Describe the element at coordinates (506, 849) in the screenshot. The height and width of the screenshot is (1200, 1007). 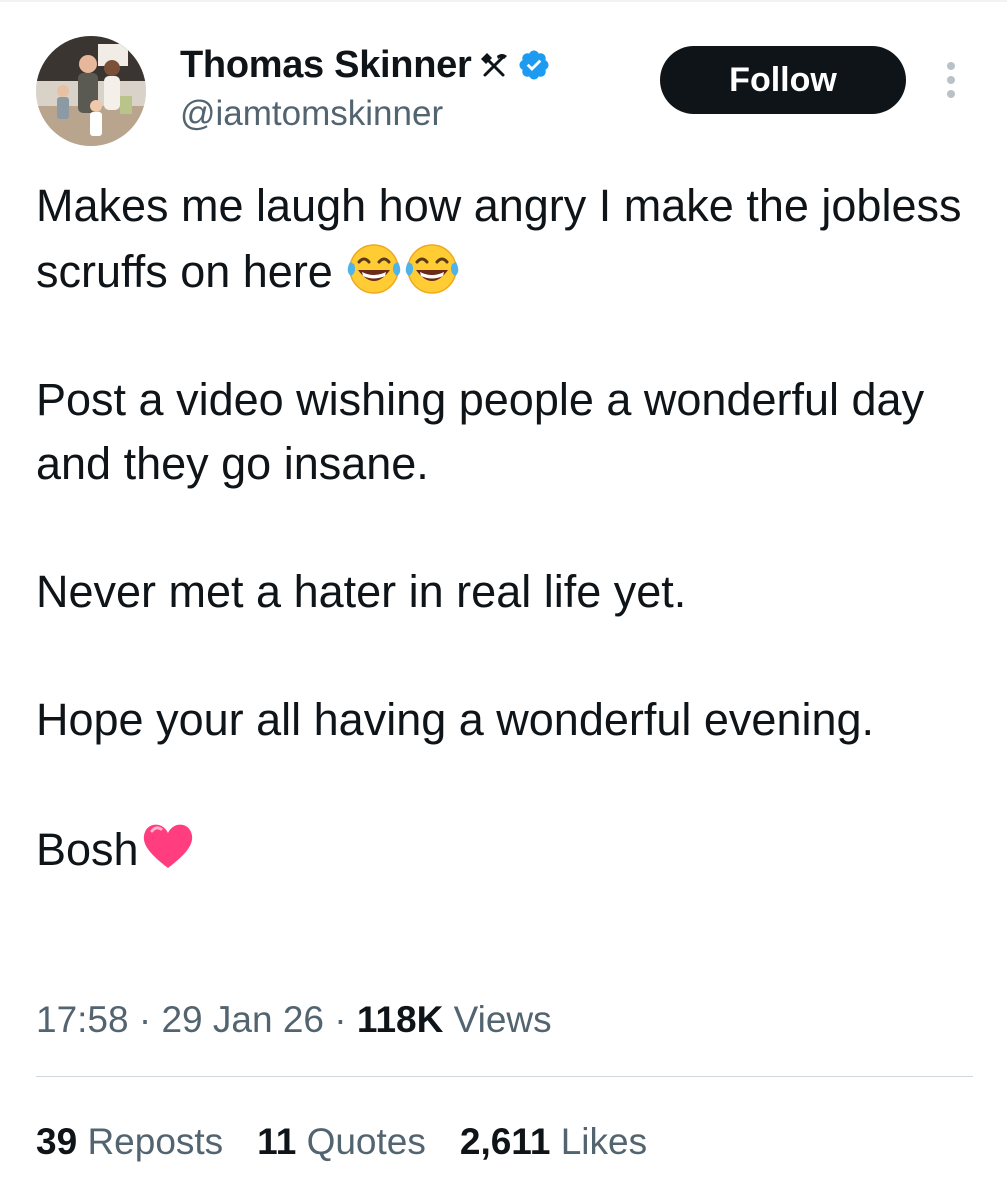
I see `tweet-paragraph: Bosh` at that location.